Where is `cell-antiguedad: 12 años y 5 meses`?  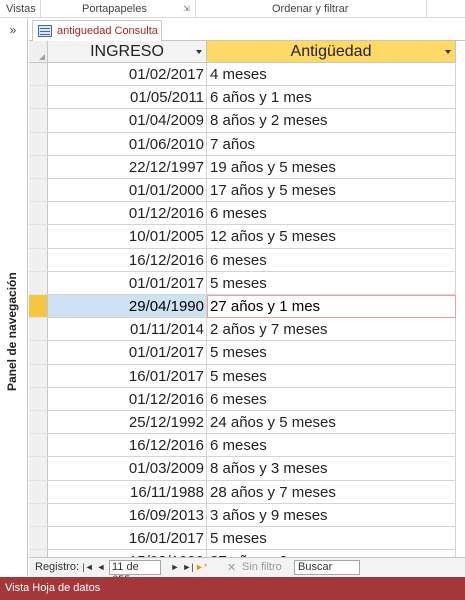
cell-antiguedad: 12 años y 5 meses is located at coordinates (331, 237).